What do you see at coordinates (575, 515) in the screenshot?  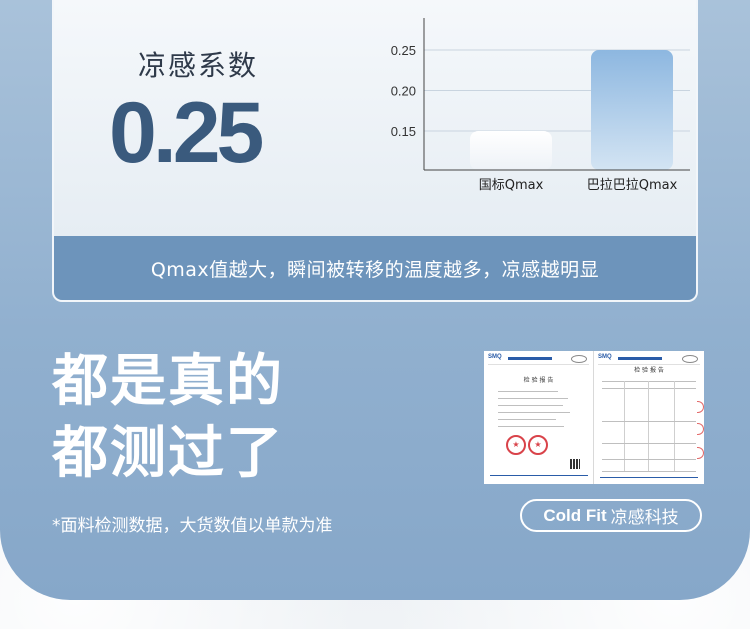 I see `badge-brand: Cold Fit` at bounding box center [575, 515].